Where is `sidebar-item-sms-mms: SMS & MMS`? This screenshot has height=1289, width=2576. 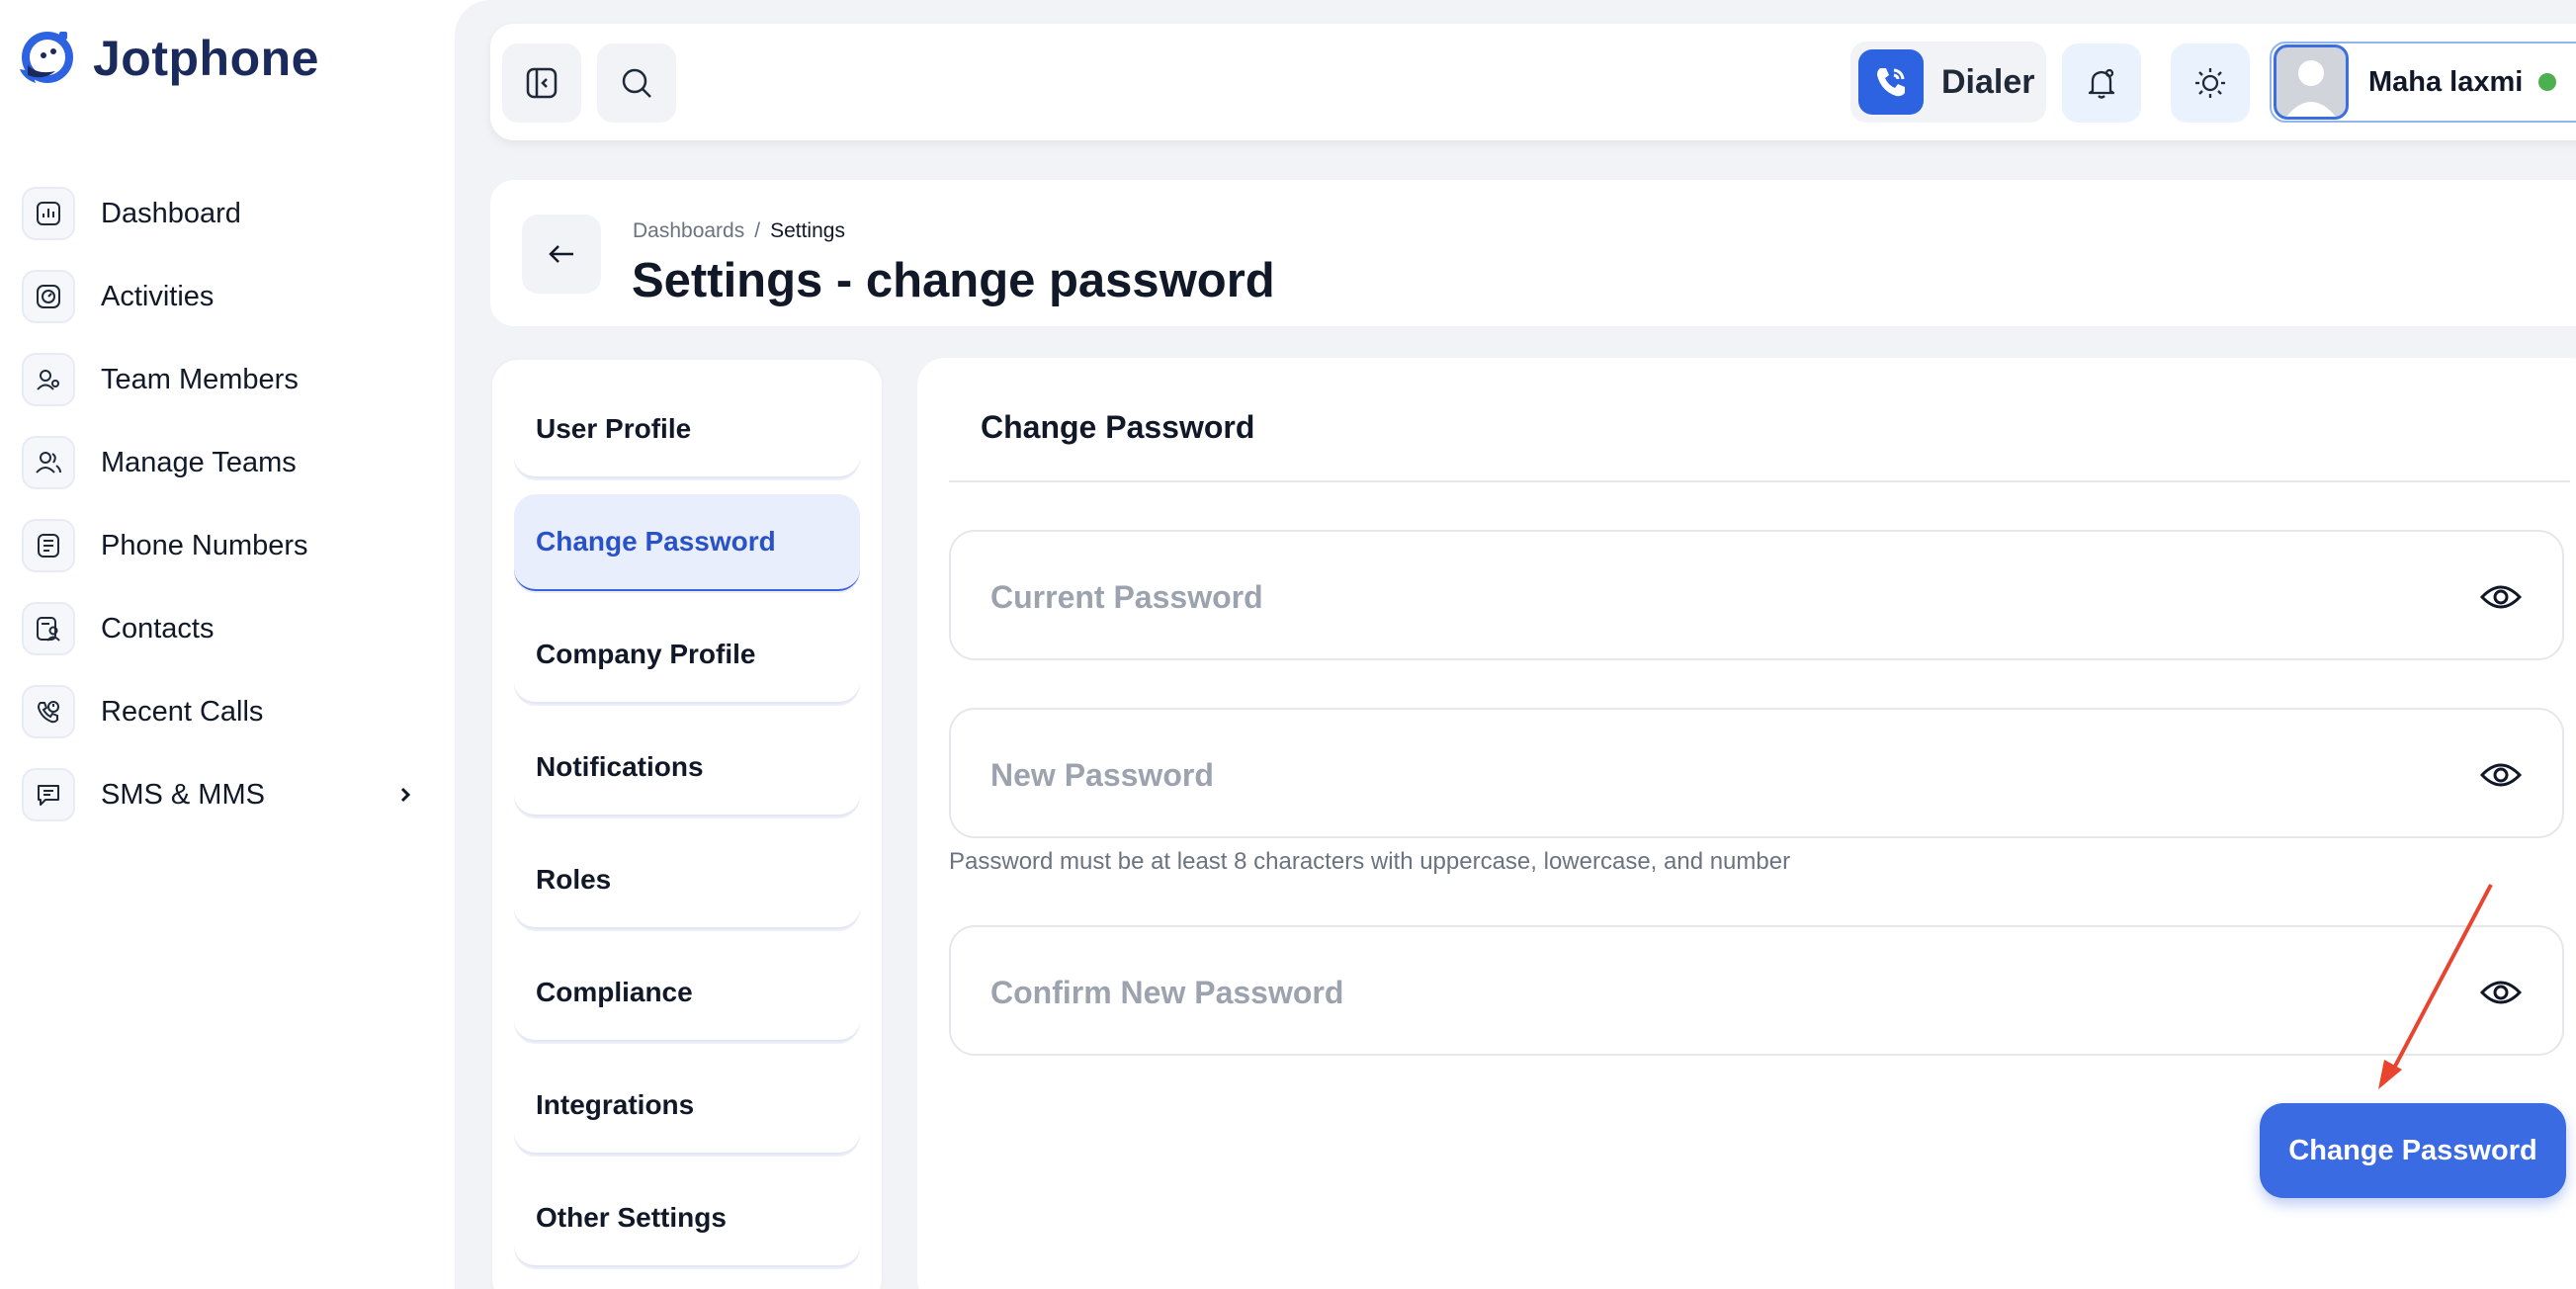
sidebar-item-sms-mms: SMS & MMS is located at coordinates (224, 794).